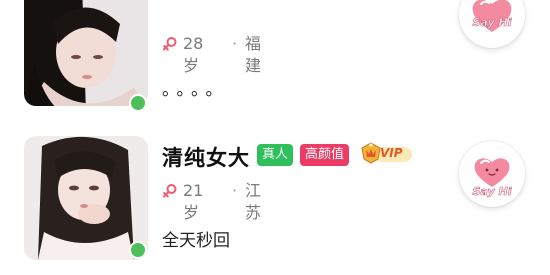 The width and height of the screenshot is (550, 275). Describe the element at coordinates (196, 241) in the screenshot. I see `bio-text: 全天秒回` at that location.